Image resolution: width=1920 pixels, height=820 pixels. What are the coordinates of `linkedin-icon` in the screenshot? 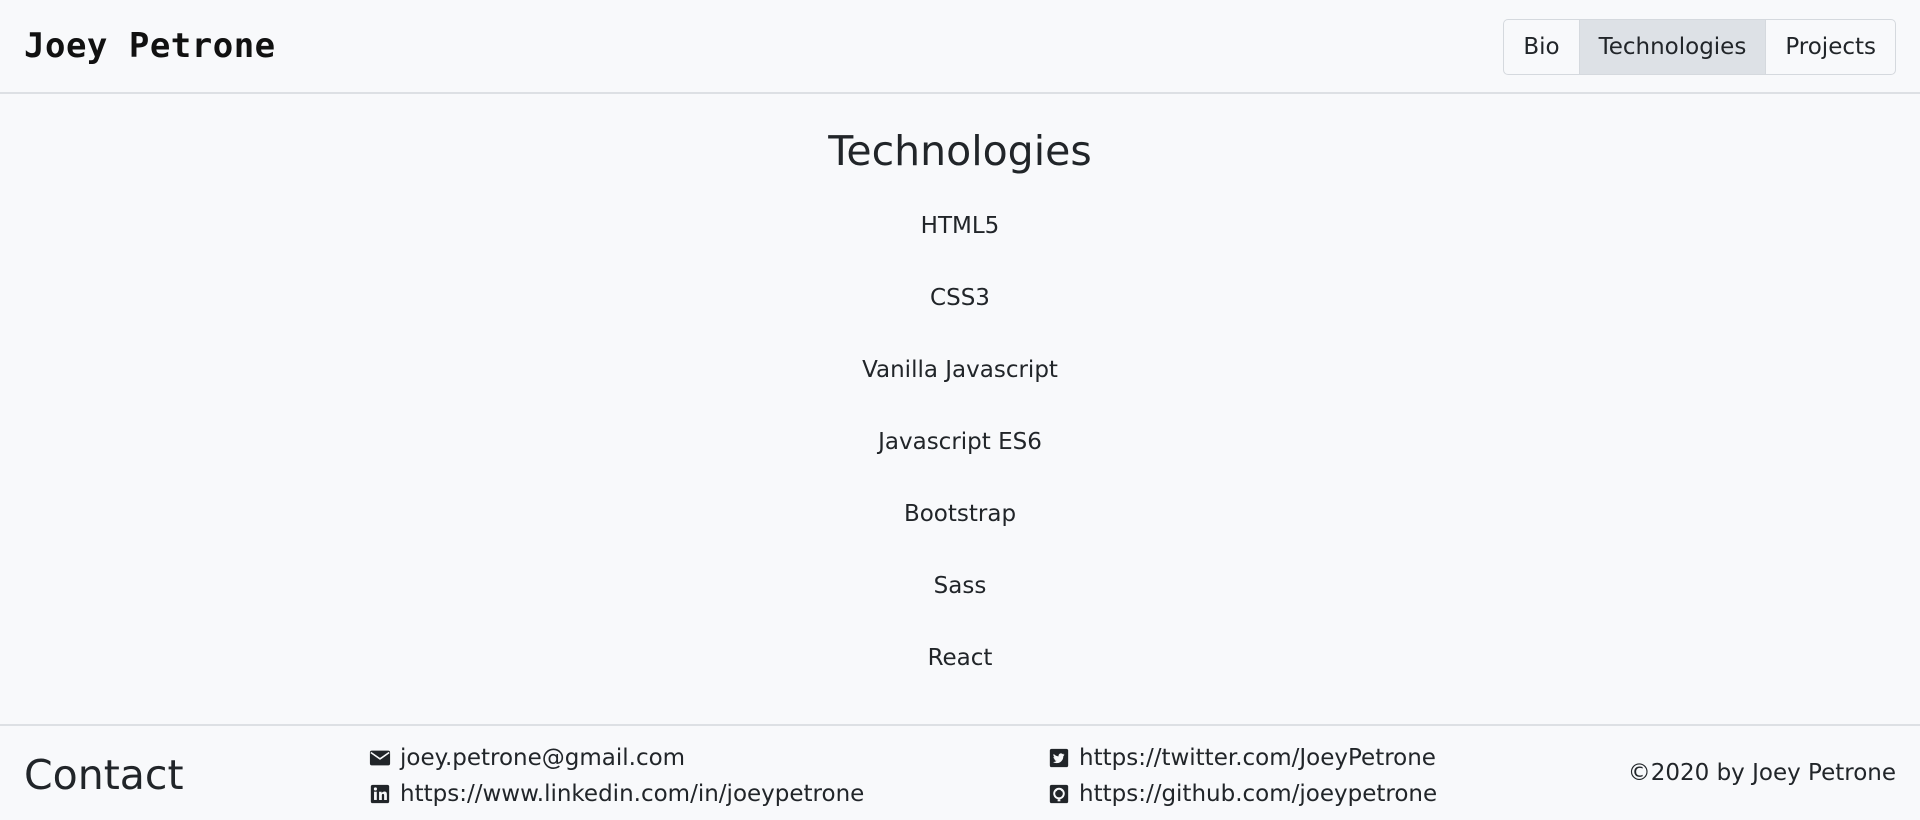 It's located at (380, 794).